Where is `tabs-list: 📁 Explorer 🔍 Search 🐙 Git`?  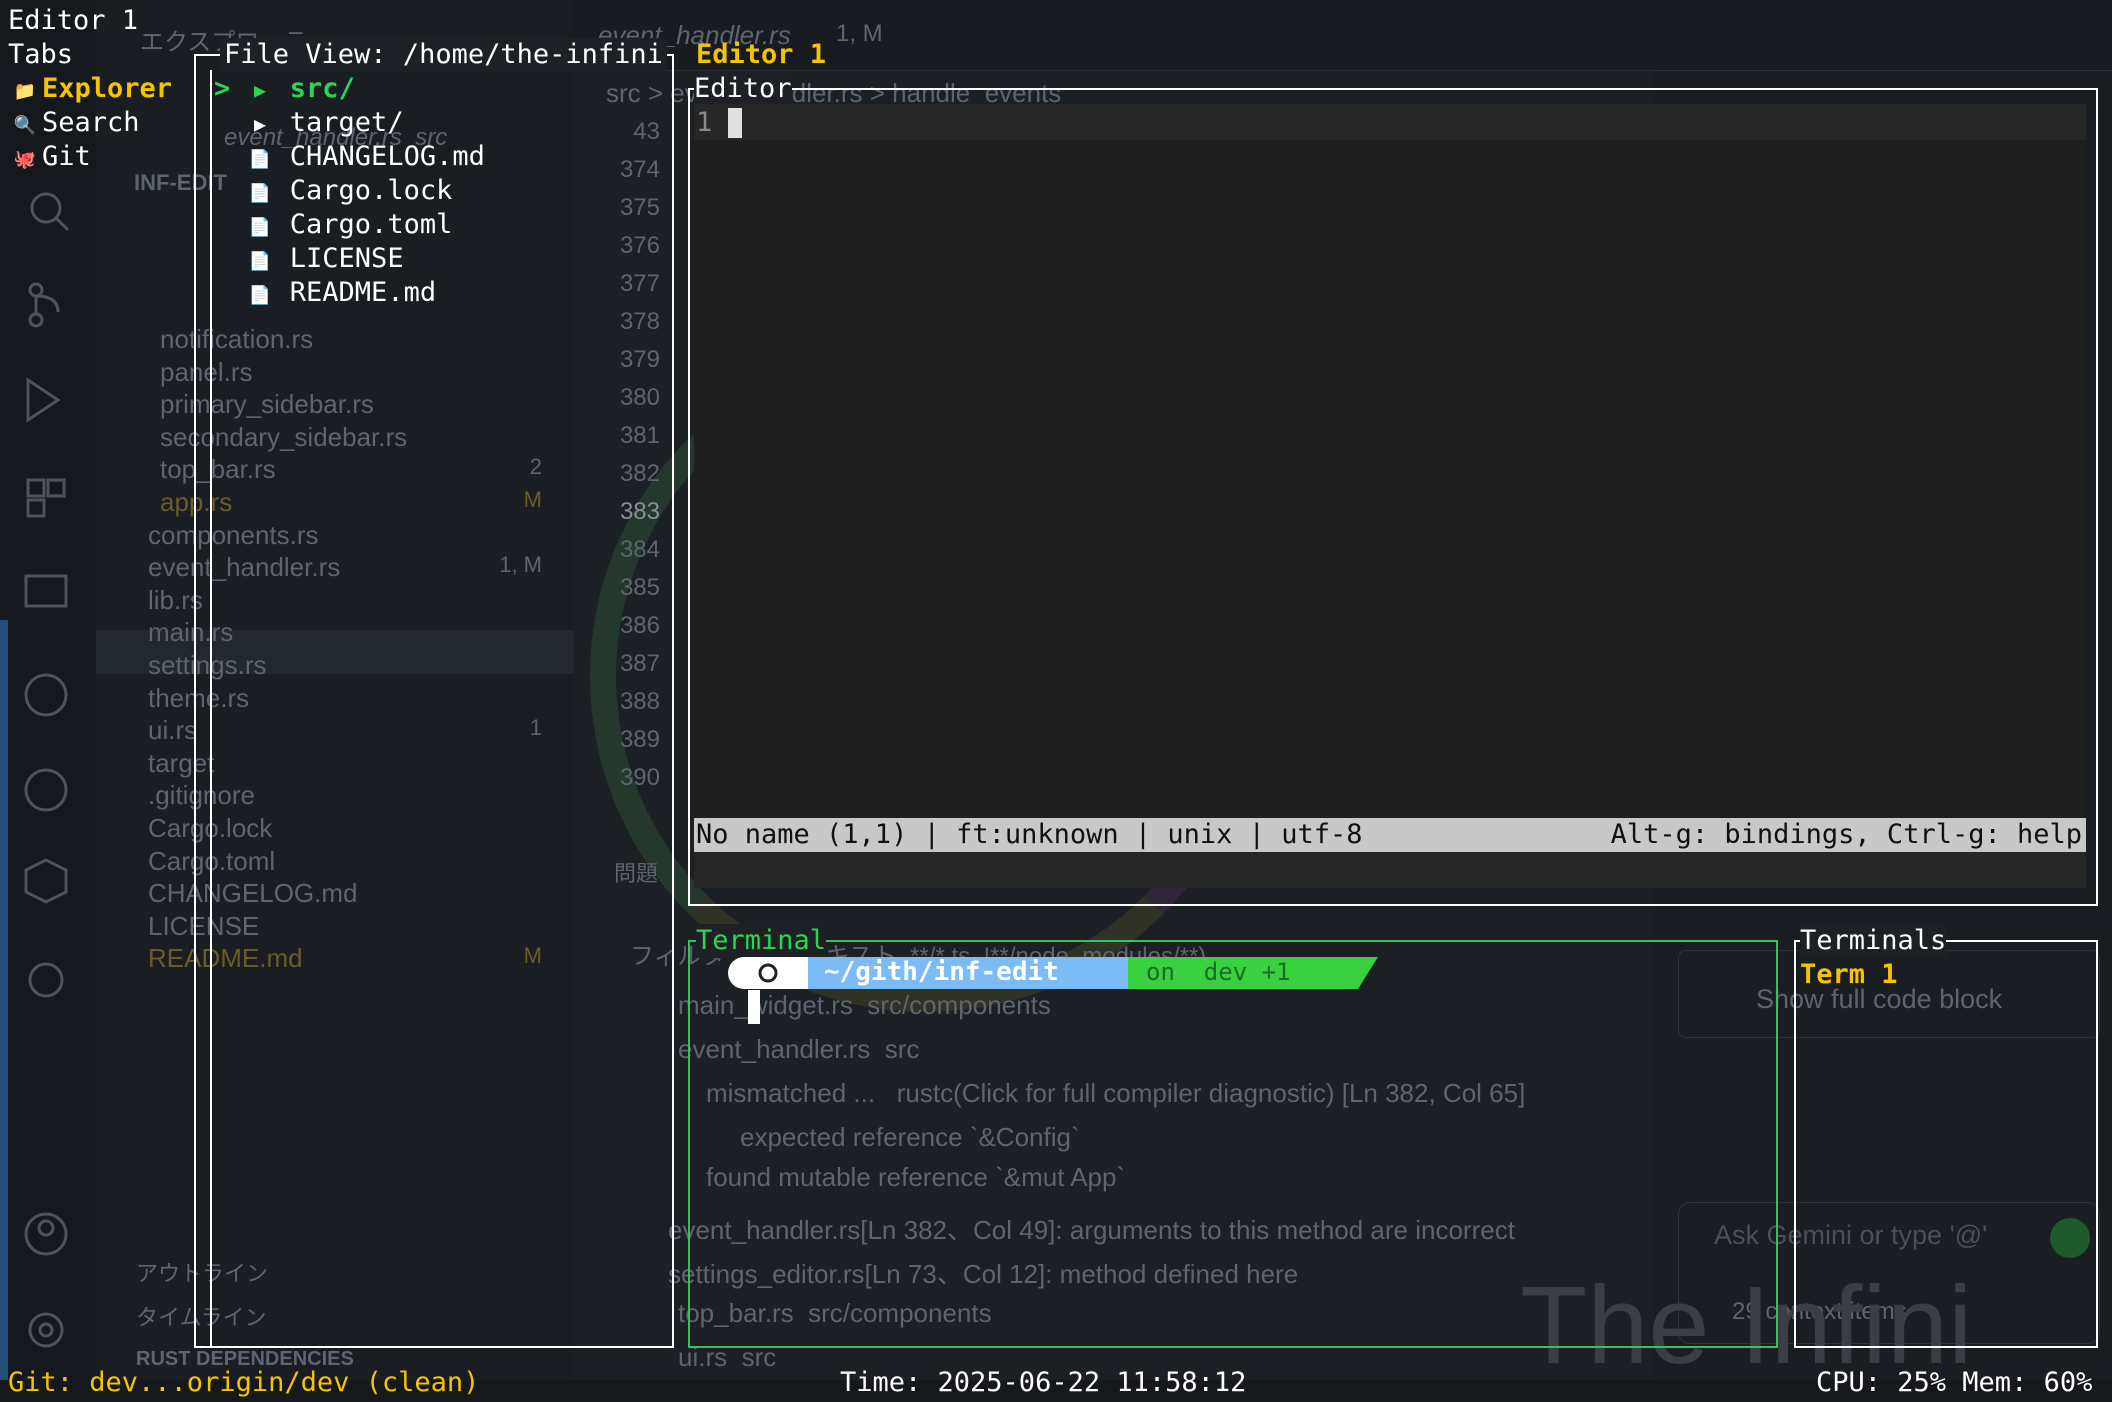 tabs-list: 📁 Explorer 🔍 Search 🐙 Git is located at coordinates (90, 123).